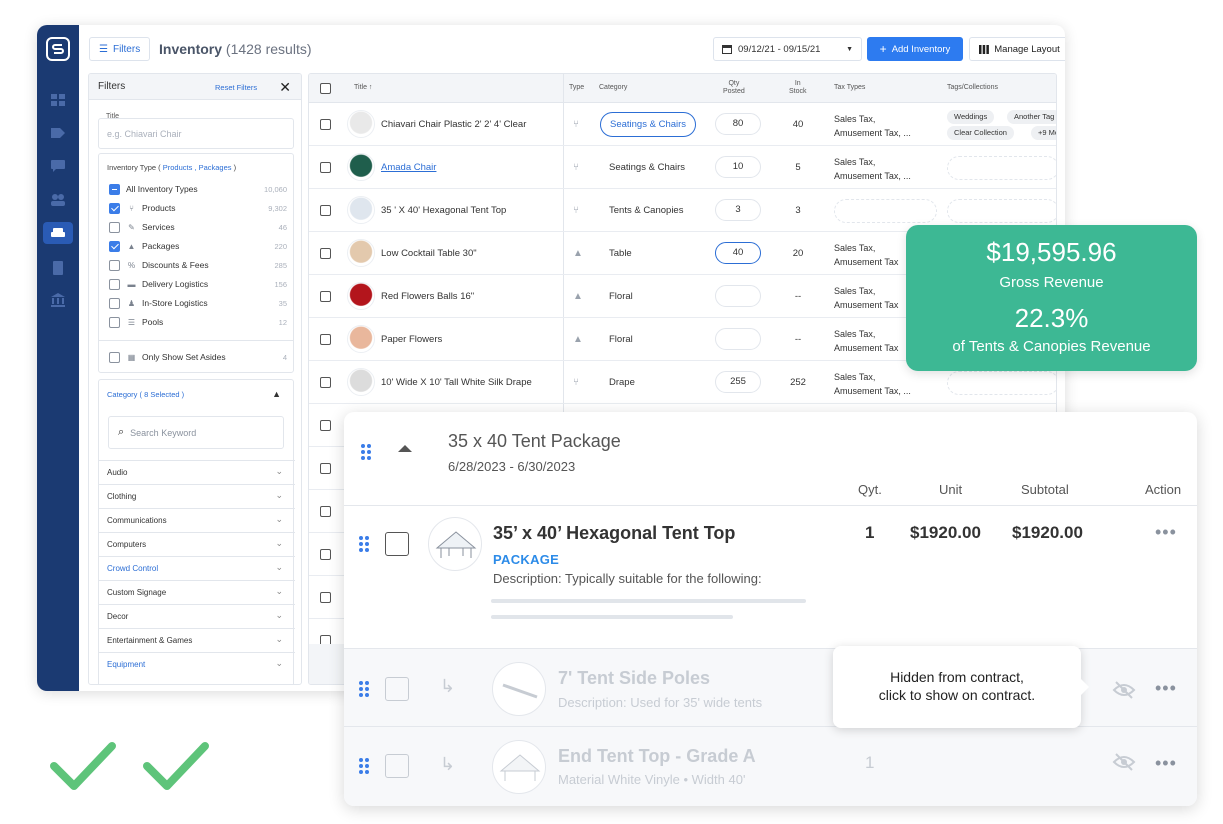  What do you see at coordinates (58, 233) in the screenshot?
I see `inventory-nav-item` at bounding box center [58, 233].